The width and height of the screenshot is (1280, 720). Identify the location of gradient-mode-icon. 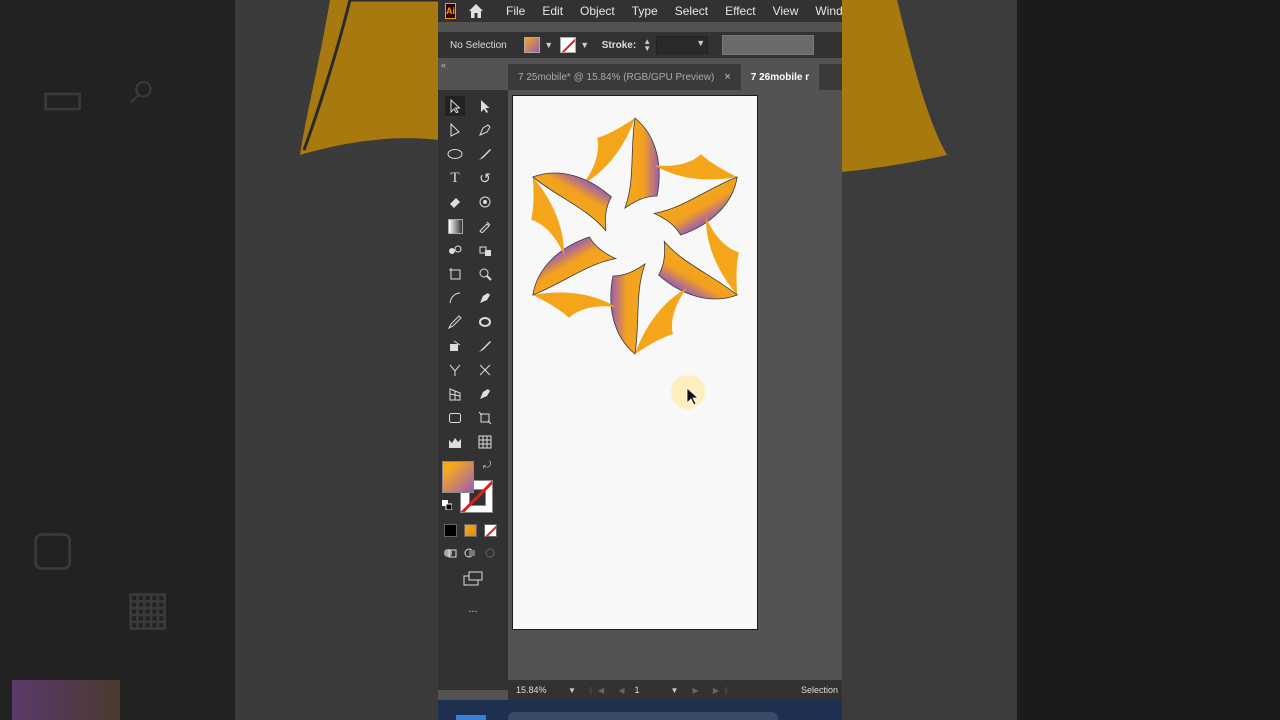
(470, 530).